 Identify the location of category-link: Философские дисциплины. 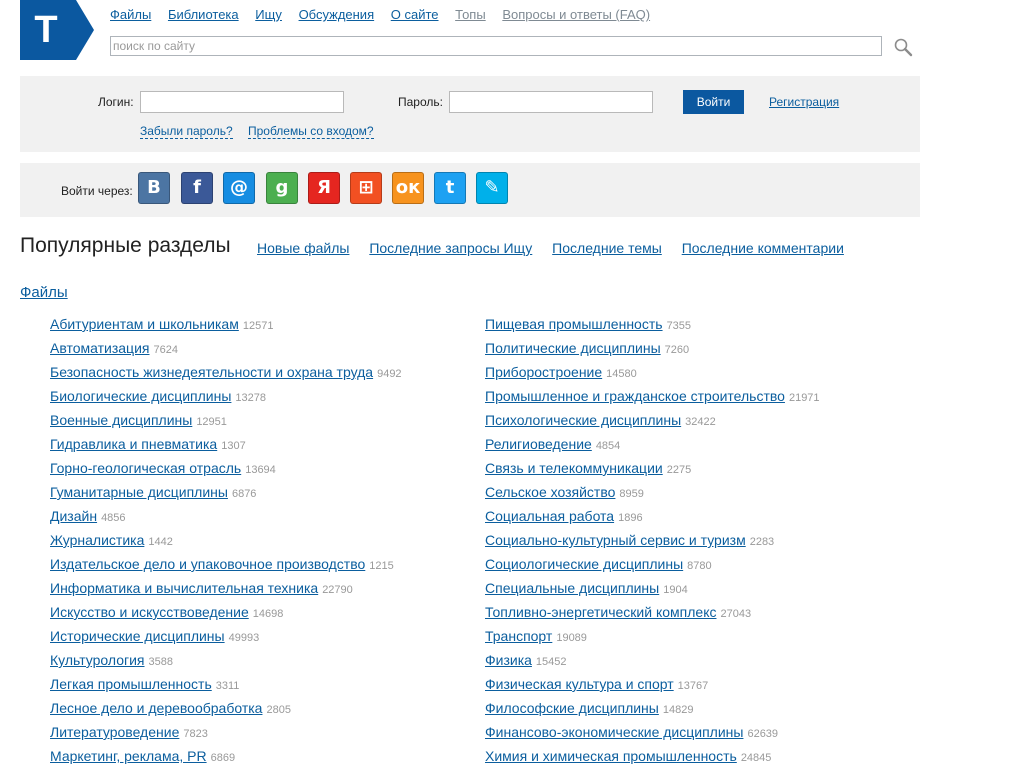
(572, 708).